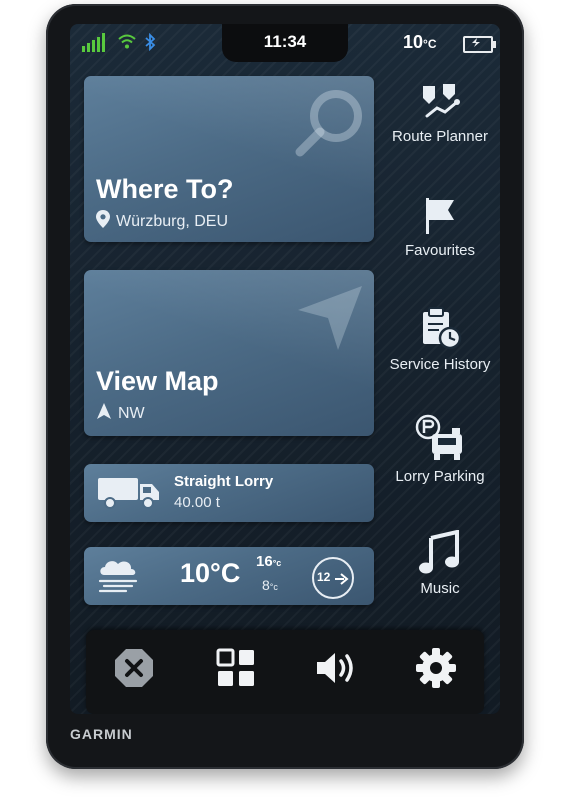 The image size is (570, 806). Describe the element at coordinates (285, 41) in the screenshot. I see `clock-time: 11:34` at that location.